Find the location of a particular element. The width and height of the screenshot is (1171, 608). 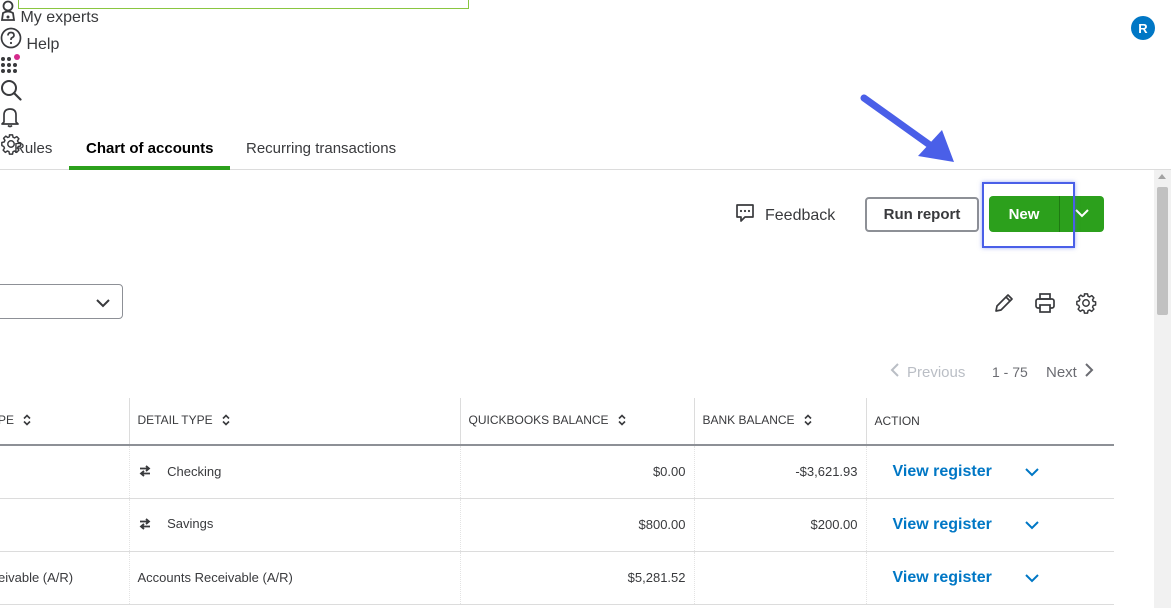

chevron-left-icon is located at coordinates (894, 372).